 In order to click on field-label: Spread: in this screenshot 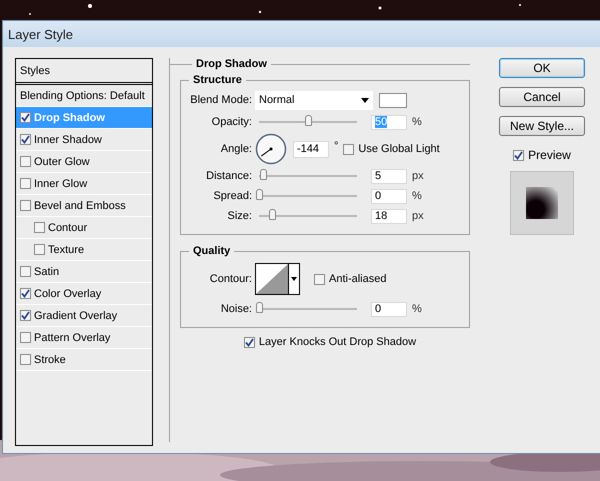, I will do `click(232, 196)`.